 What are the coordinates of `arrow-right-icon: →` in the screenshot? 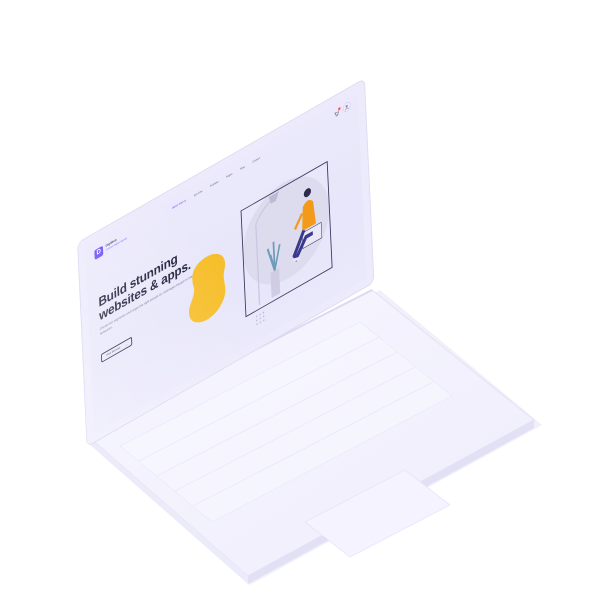 It's located at (126, 344).